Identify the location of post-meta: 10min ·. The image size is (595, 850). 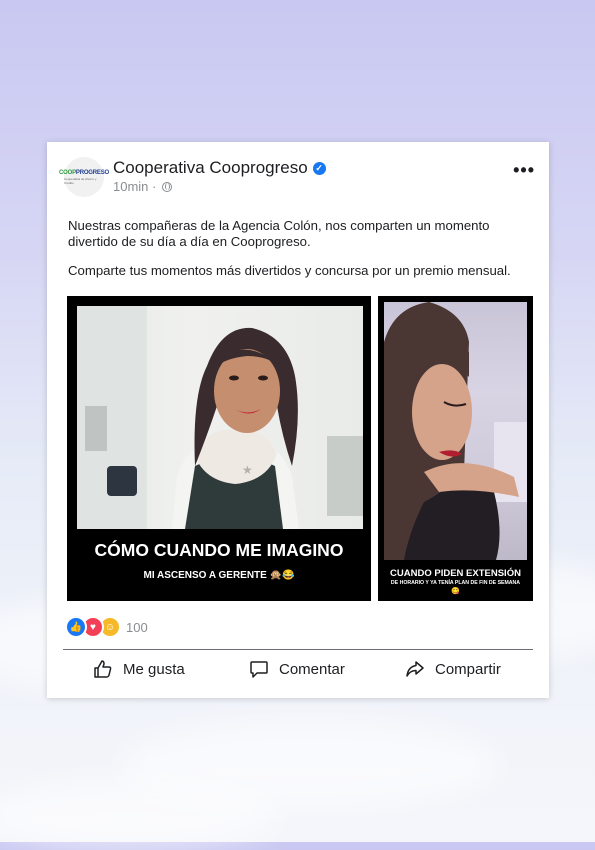
(143, 186).